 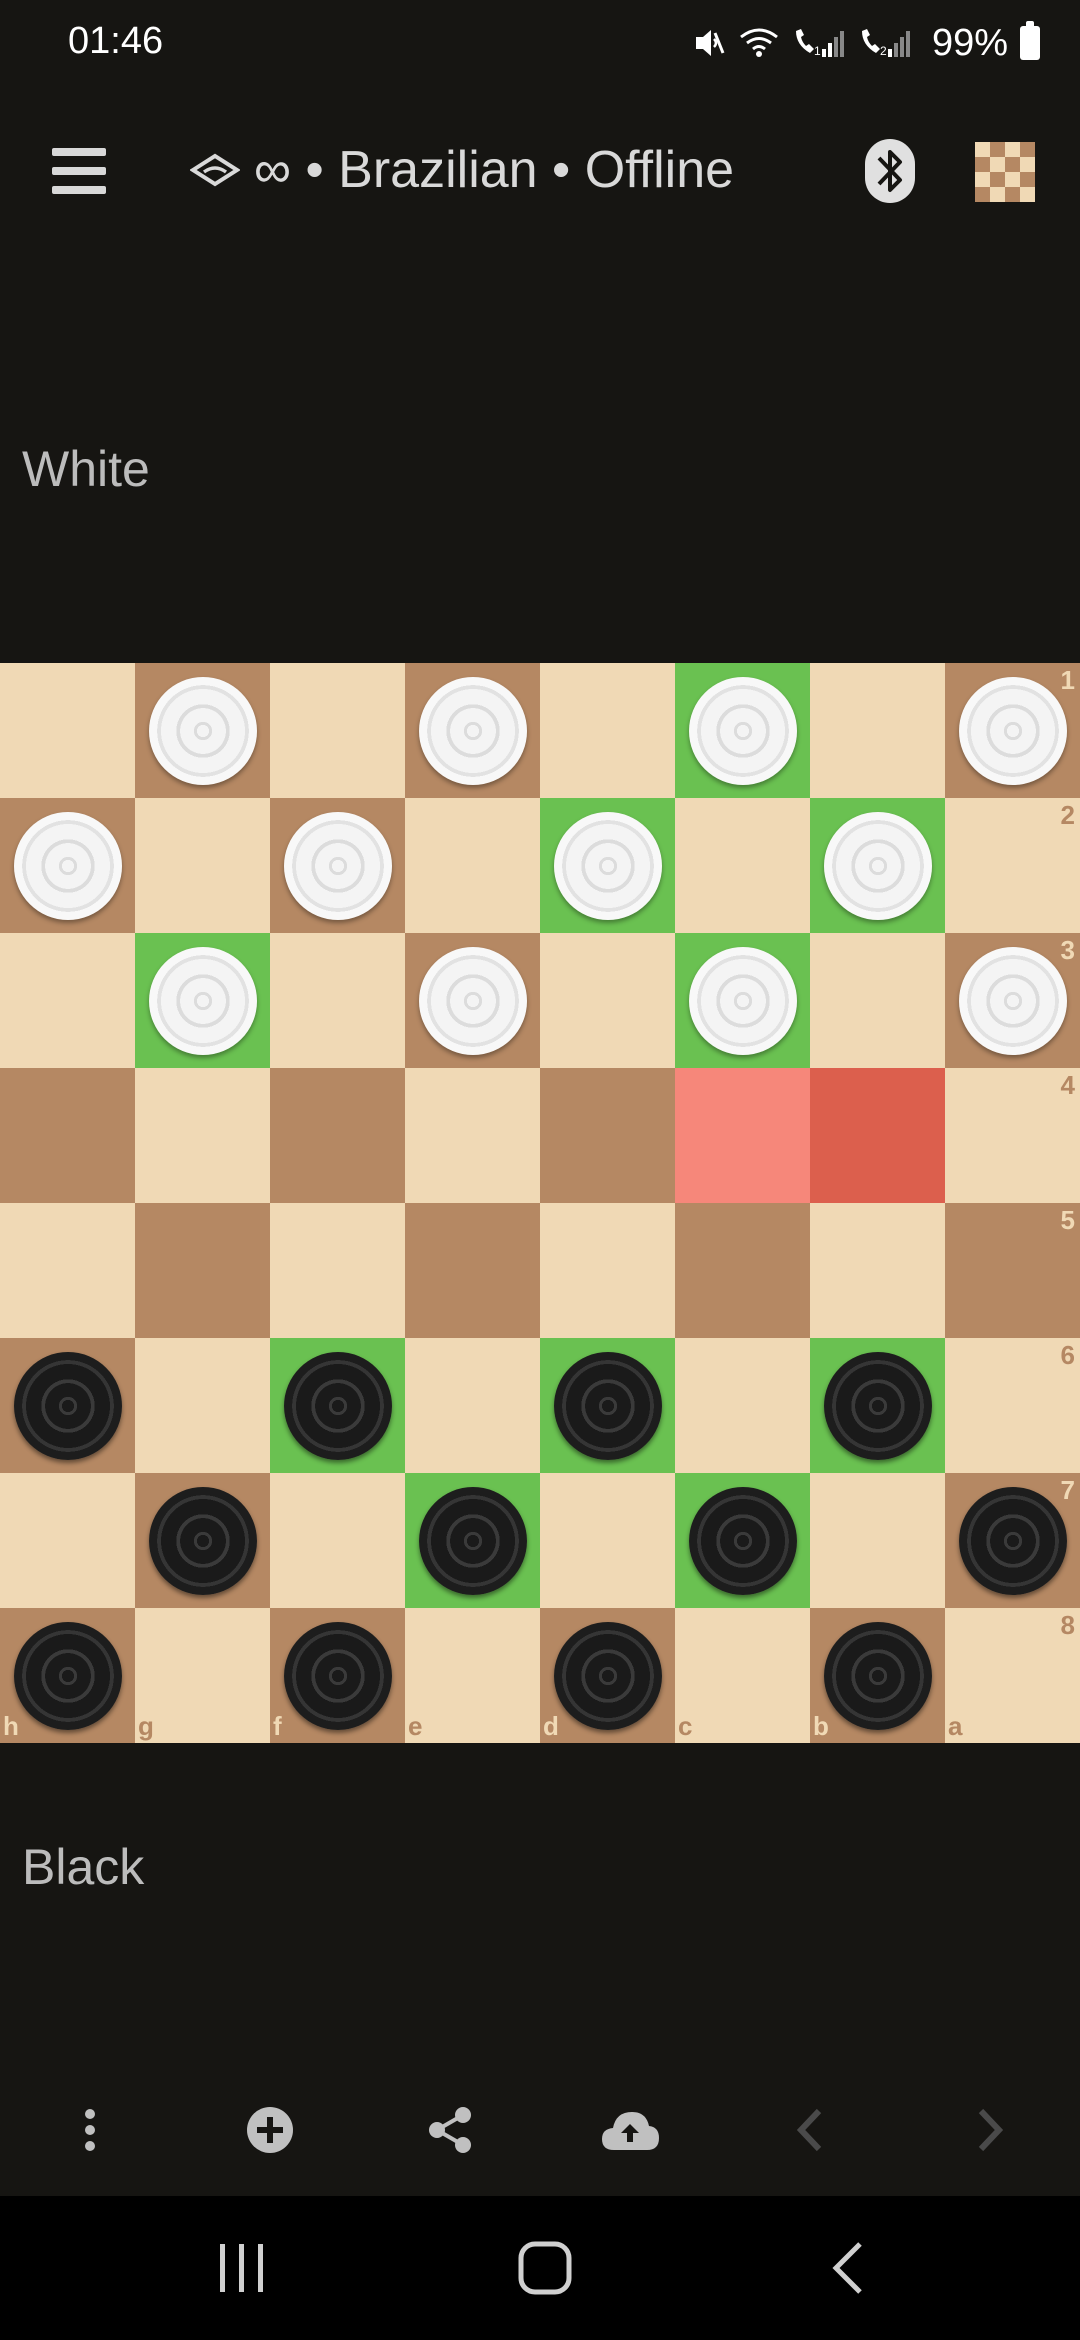 What do you see at coordinates (877, 1540) in the screenshot?
I see `board-square-b7` at bounding box center [877, 1540].